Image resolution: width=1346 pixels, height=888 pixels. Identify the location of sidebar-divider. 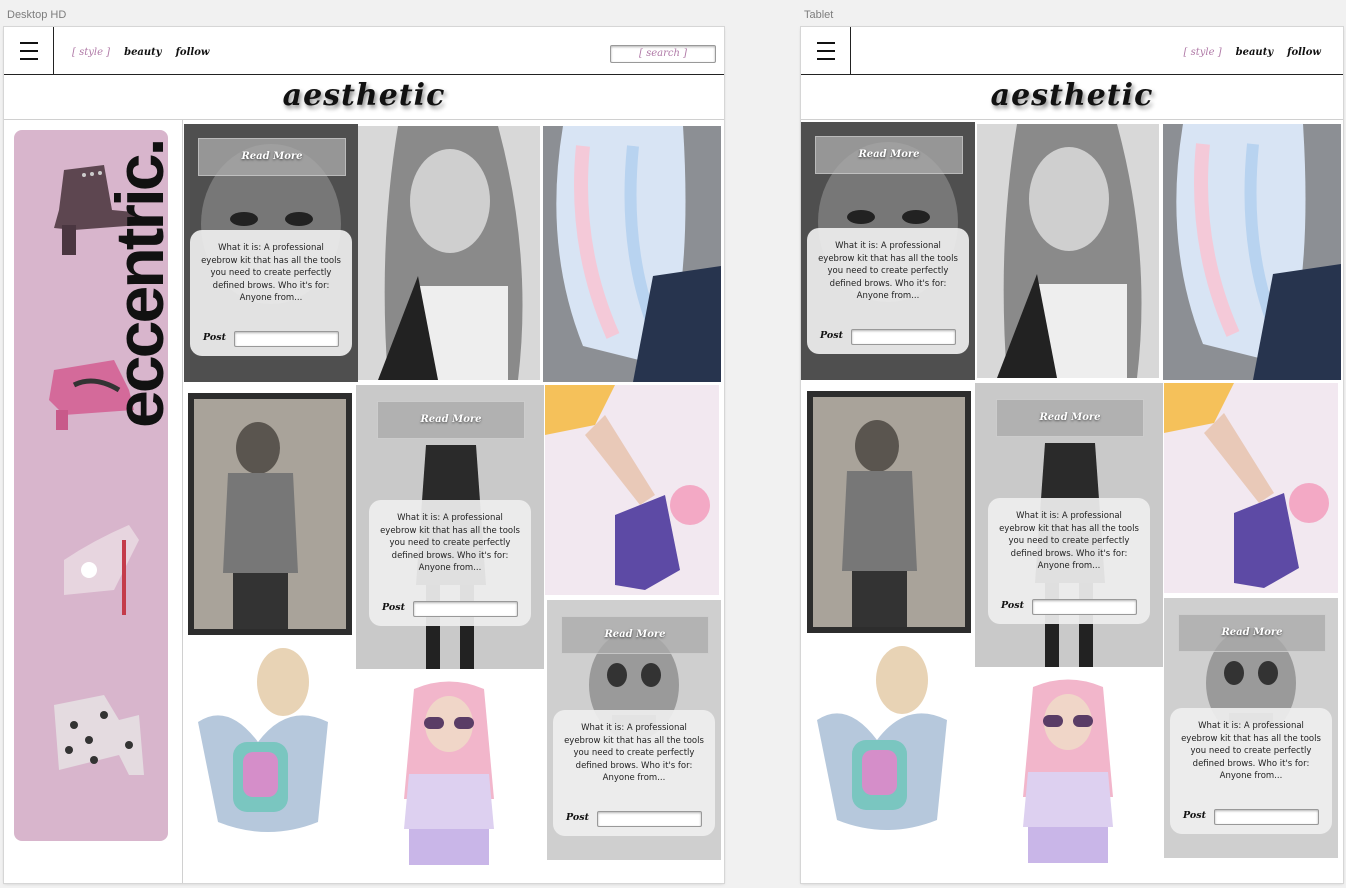
(182, 501).